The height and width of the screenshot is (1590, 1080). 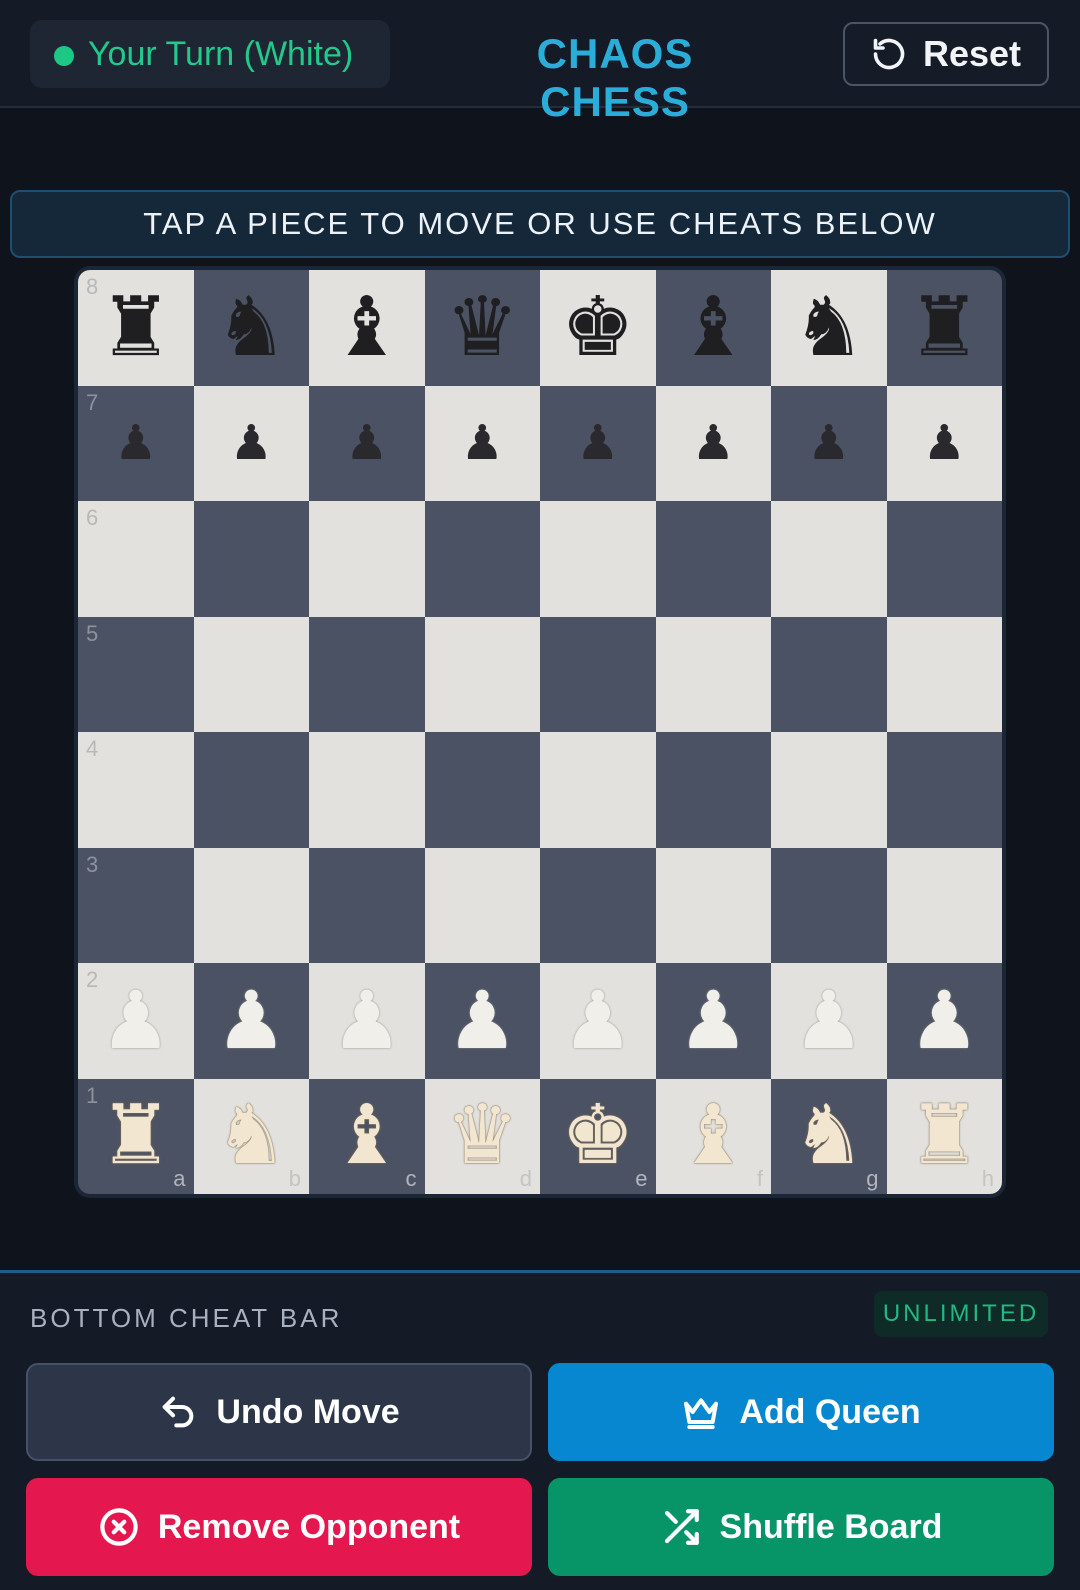 I want to click on board-square-g8: ♞, so click(x=829, y=328).